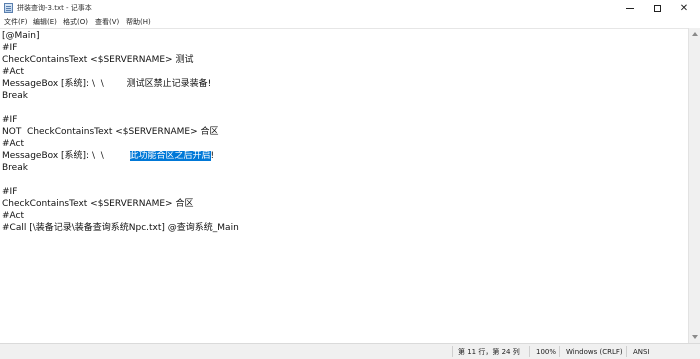 The height and width of the screenshot is (359, 700). Describe the element at coordinates (21, 36) in the screenshot. I see `editor-line: [@Main]` at that location.